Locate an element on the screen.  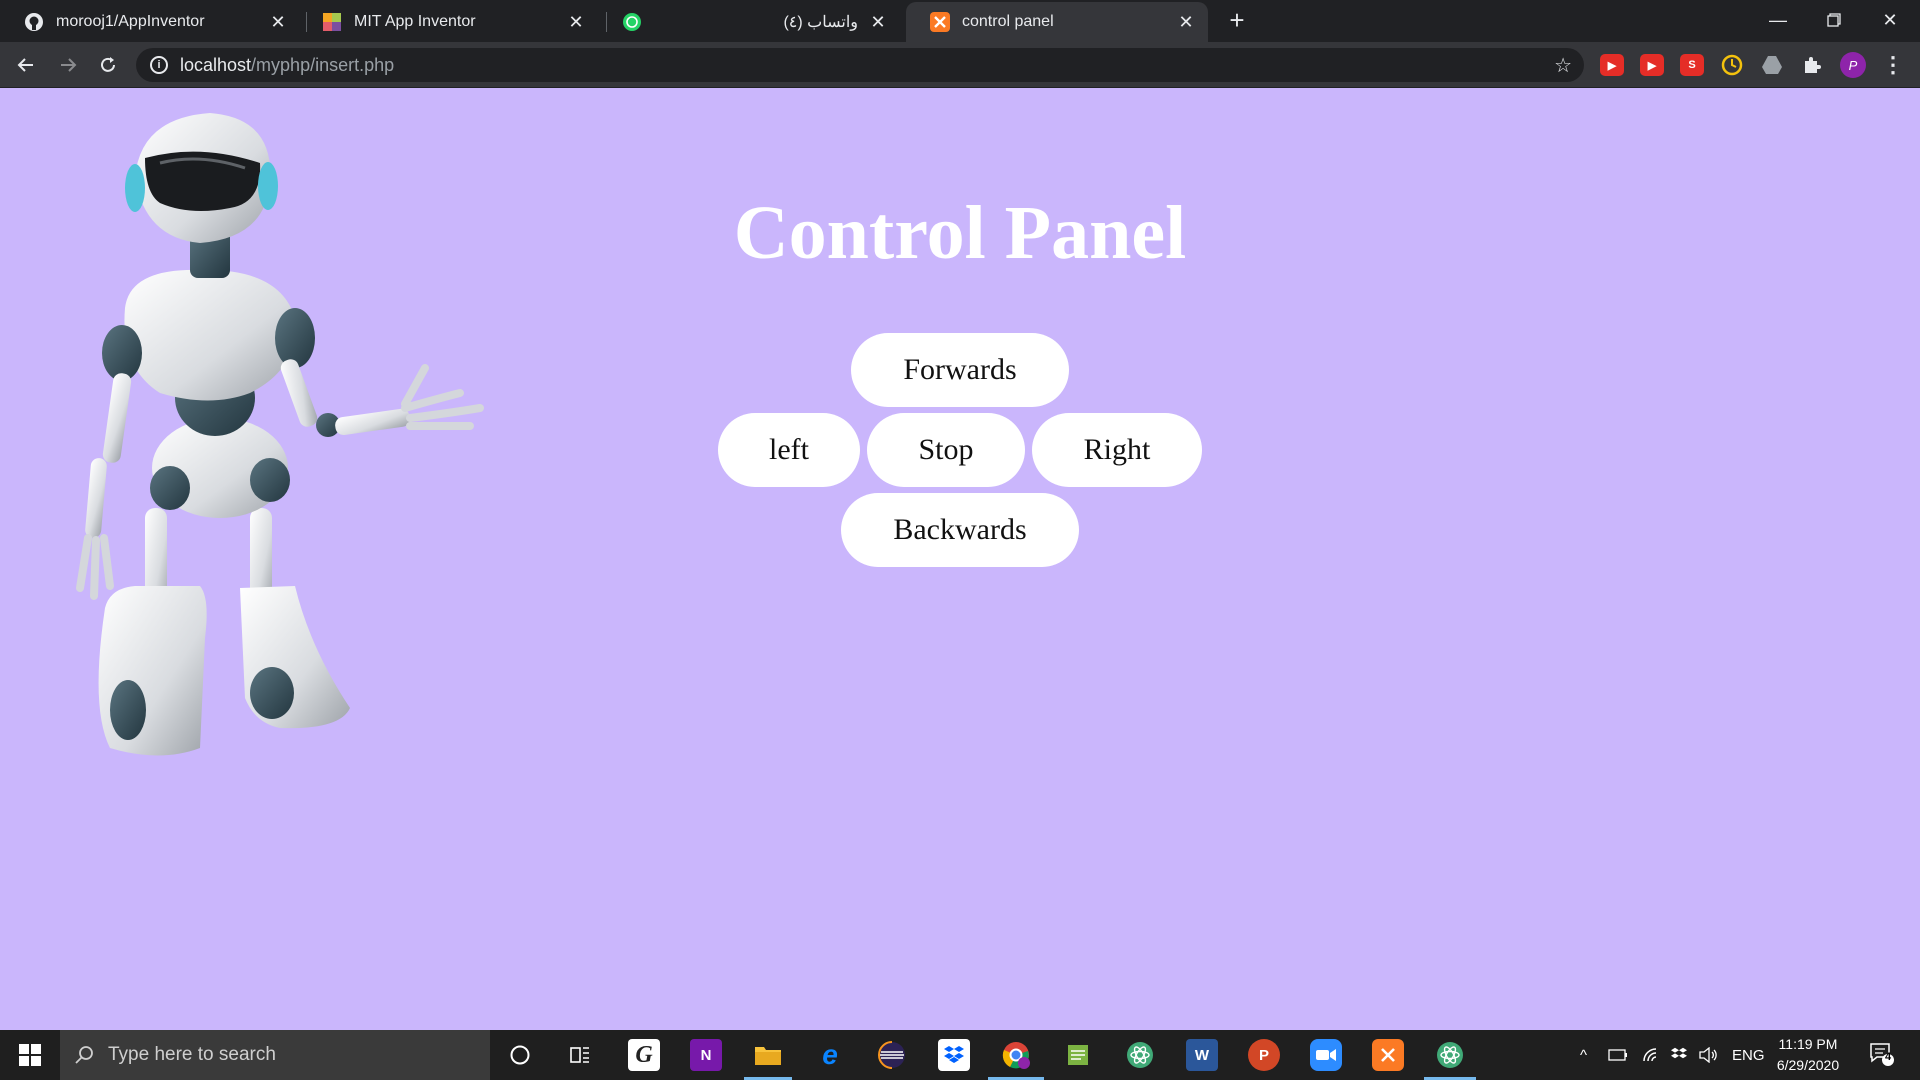
back-button is located at coordinates (26, 65).